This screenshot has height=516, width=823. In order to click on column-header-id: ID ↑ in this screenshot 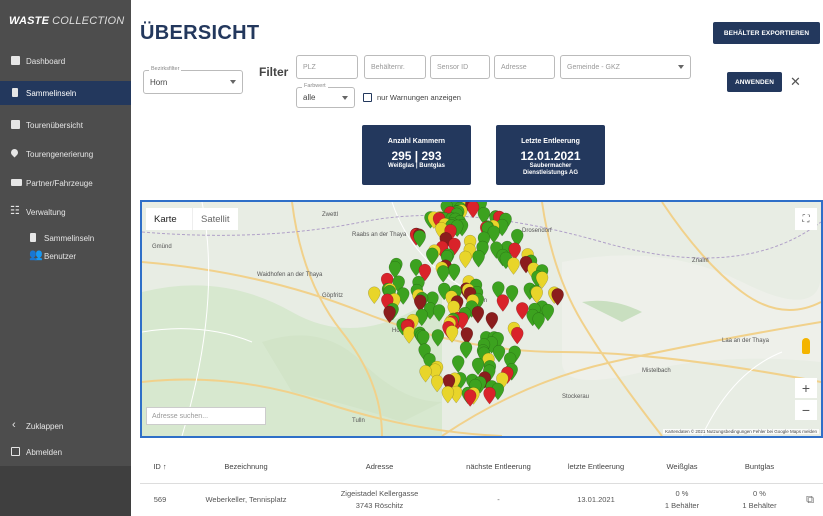, I will do `click(160, 466)`.